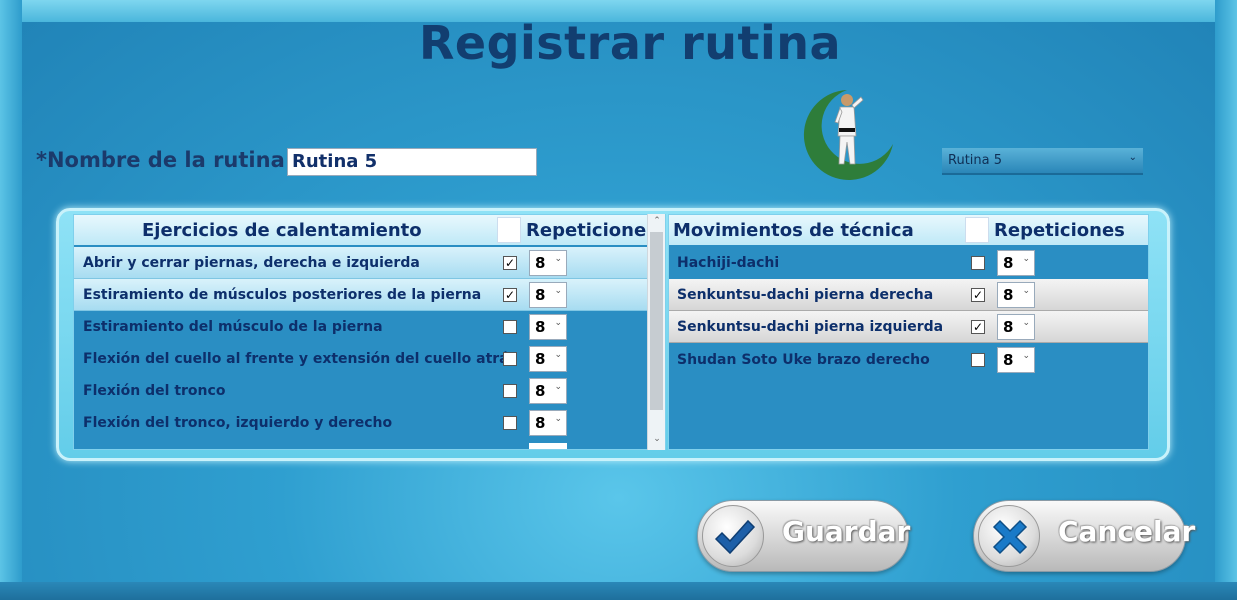 The width and height of the screenshot is (1237, 600). What do you see at coordinates (1042, 161) in the screenshot?
I see `routine-select: Rutina 5 ⌄` at bounding box center [1042, 161].